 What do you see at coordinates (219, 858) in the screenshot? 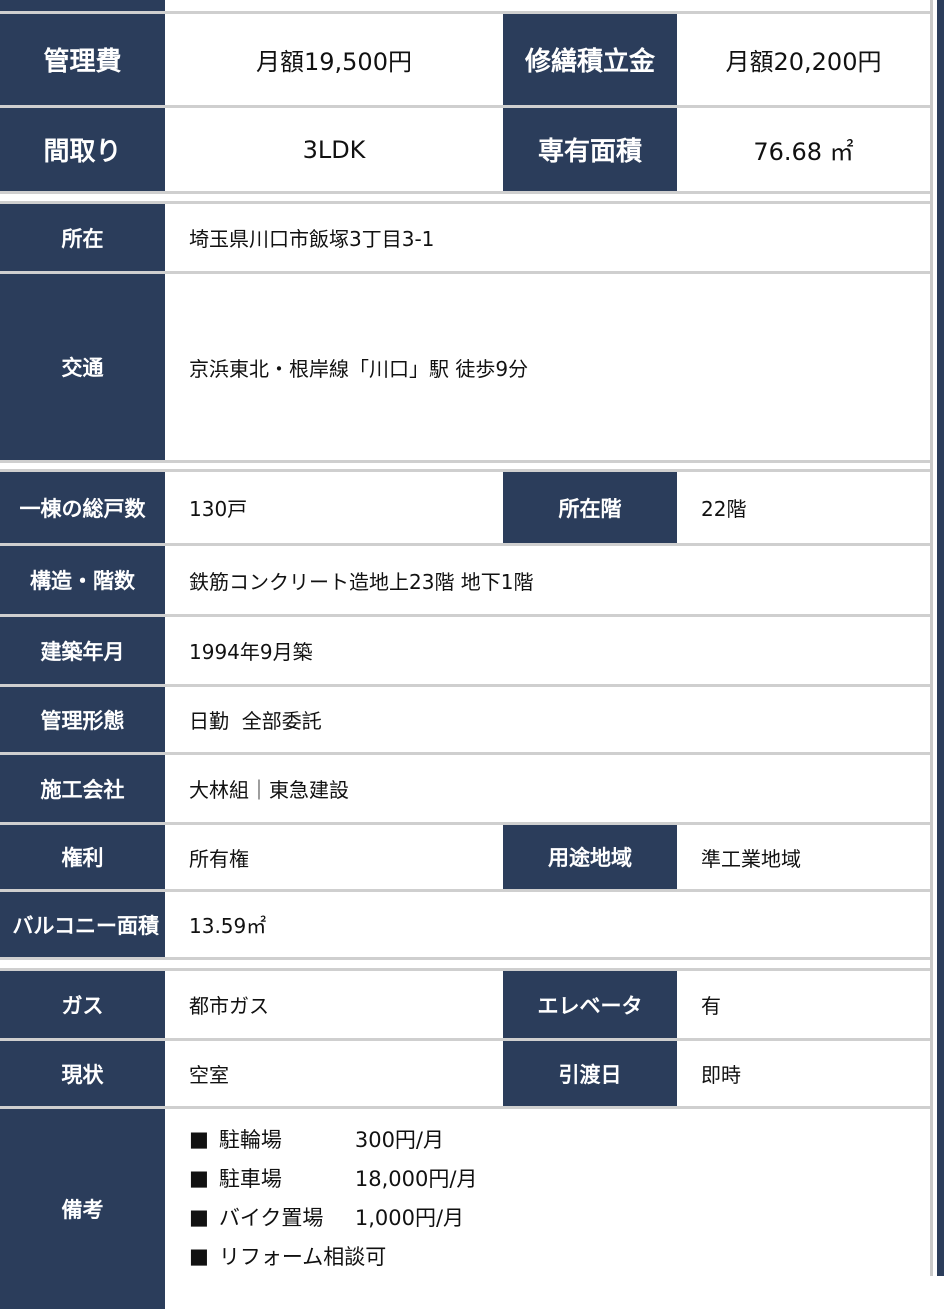
I see `value-rights: 所有権` at bounding box center [219, 858].